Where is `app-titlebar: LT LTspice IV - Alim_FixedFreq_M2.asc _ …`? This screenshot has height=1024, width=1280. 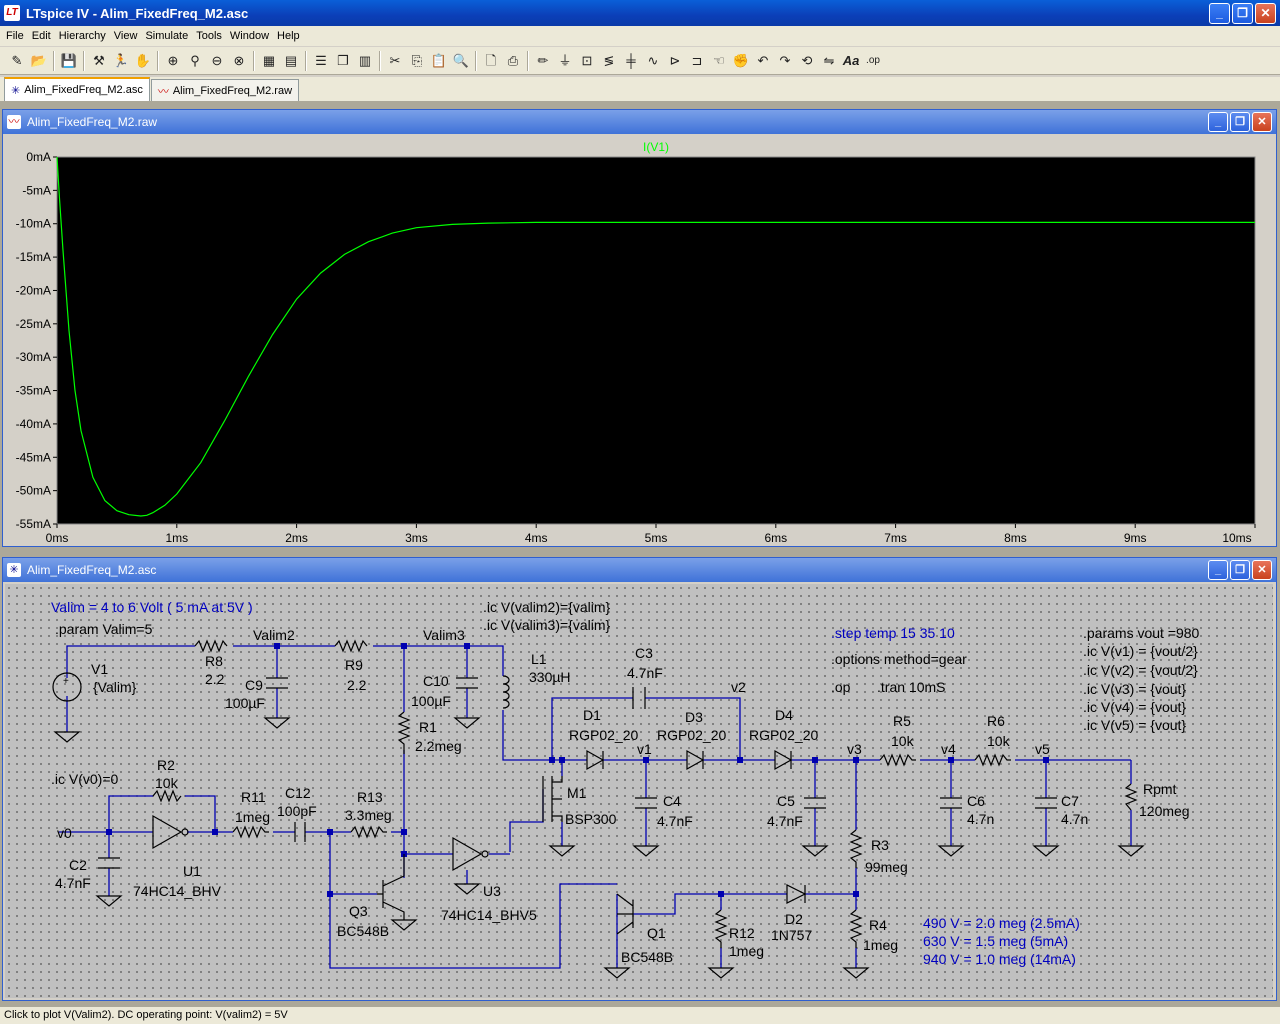 app-titlebar: LT LTspice IV - Alim_FixedFreq_M2.asc _ … is located at coordinates (640, 13).